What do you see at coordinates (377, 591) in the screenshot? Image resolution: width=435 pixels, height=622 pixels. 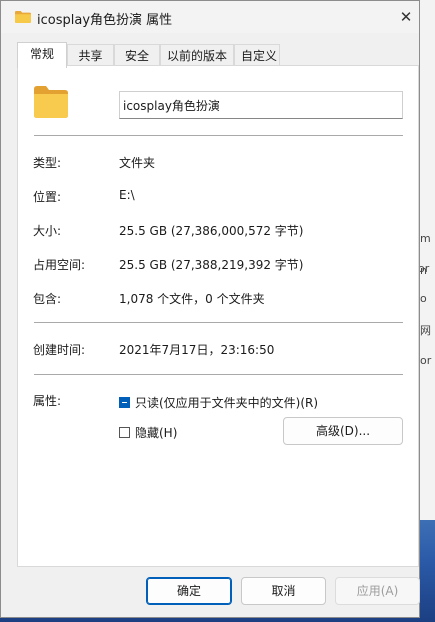 I see `apply-button: 应用(A)` at bounding box center [377, 591].